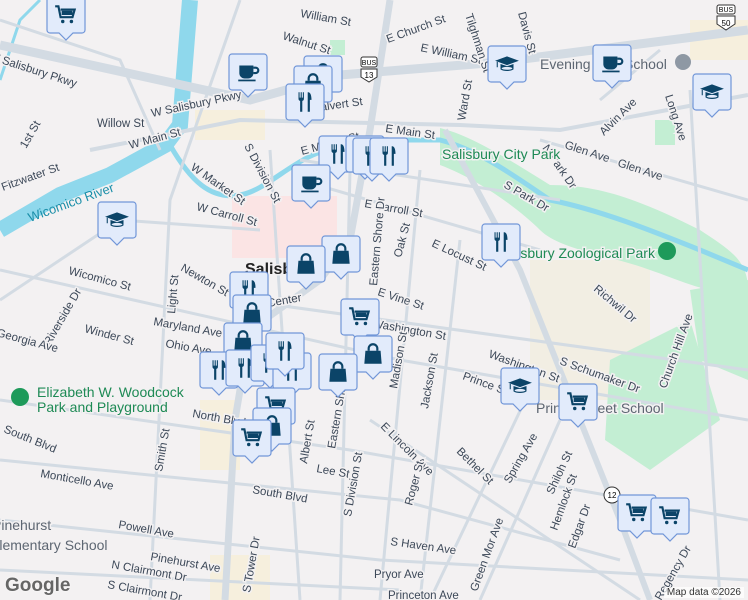 The width and height of the screenshot is (748, 600). I want to click on street-label: Walnut St, so click(306, 43).